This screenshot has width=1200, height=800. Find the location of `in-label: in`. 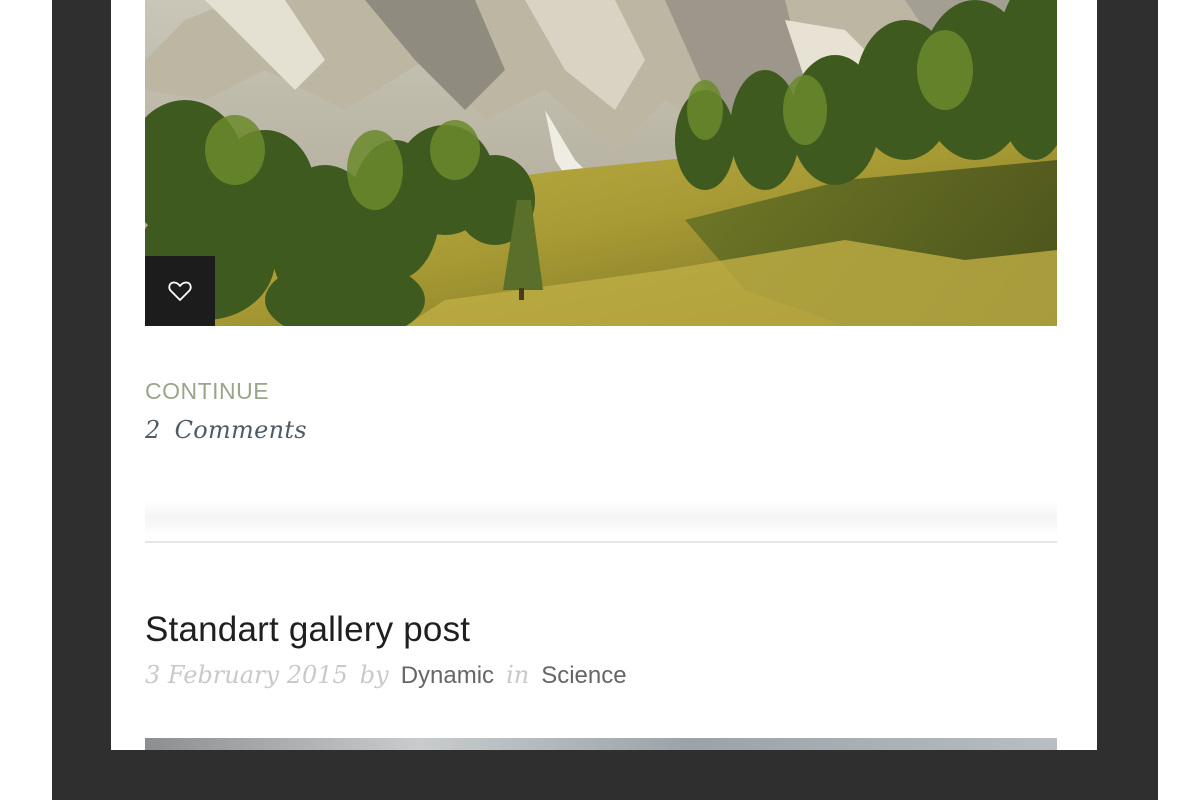

in-label: in is located at coordinates (518, 675).